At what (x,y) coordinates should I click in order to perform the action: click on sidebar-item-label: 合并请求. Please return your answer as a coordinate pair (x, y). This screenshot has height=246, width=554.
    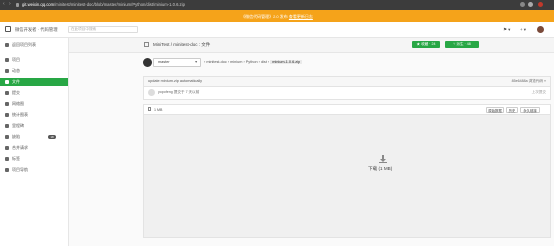
    Looking at the image, I should click on (20, 147).